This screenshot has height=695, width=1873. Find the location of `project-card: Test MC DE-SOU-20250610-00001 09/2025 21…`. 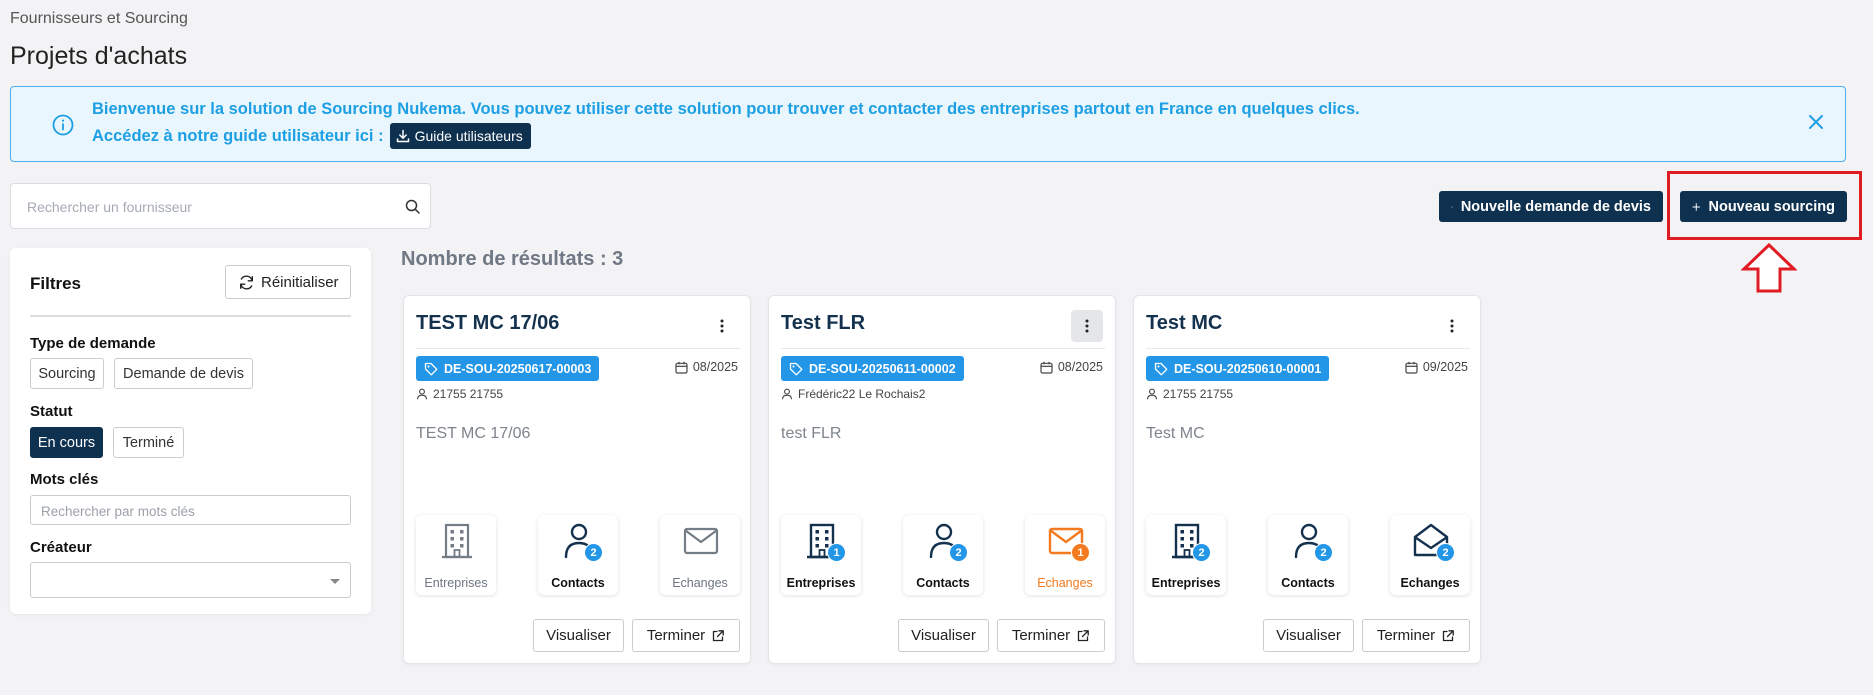

project-card: Test MC DE-SOU-20250610-00001 09/2025 21… is located at coordinates (1307, 479).